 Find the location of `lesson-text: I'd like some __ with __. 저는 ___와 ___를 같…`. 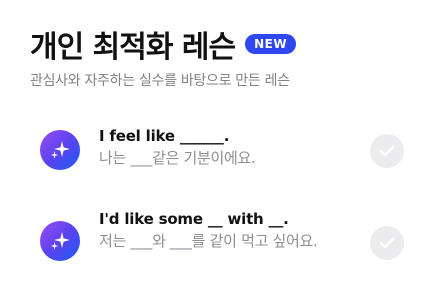

lesson-text: I'd like some __ with __. 저는 ___와 ___를 같… is located at coordinates (251, 229).